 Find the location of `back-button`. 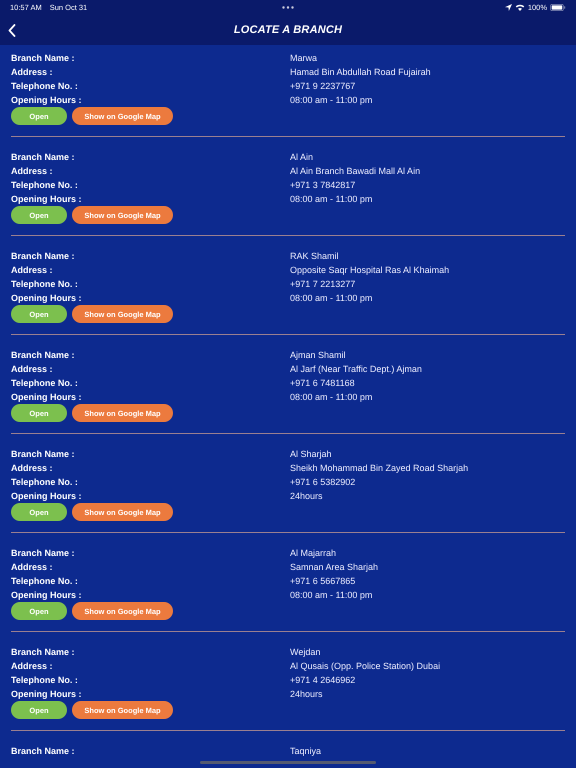

back-button is located at coordinates (12, 30).